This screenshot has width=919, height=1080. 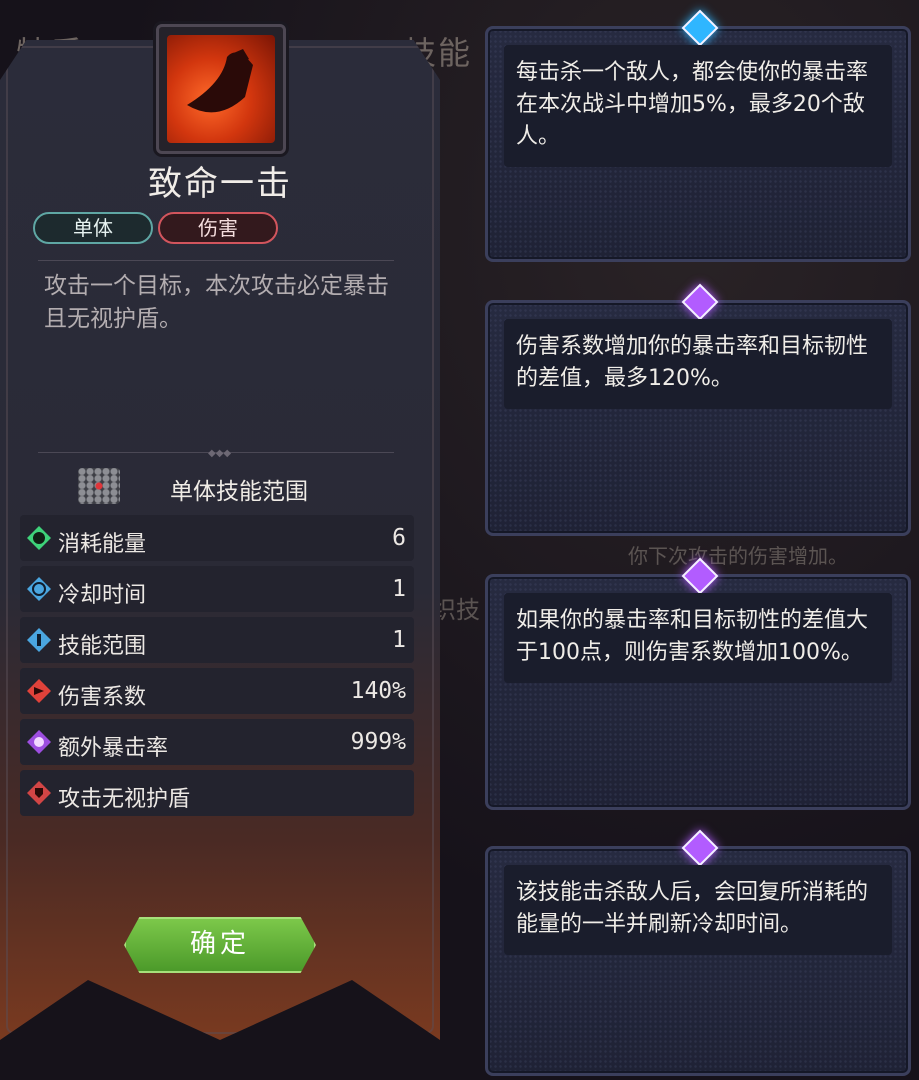 I want to click on upgrade-card-2: 伤害系数增加你的暴击率和目标韧性的差值，最多120%。, so click(x=698, y=409).